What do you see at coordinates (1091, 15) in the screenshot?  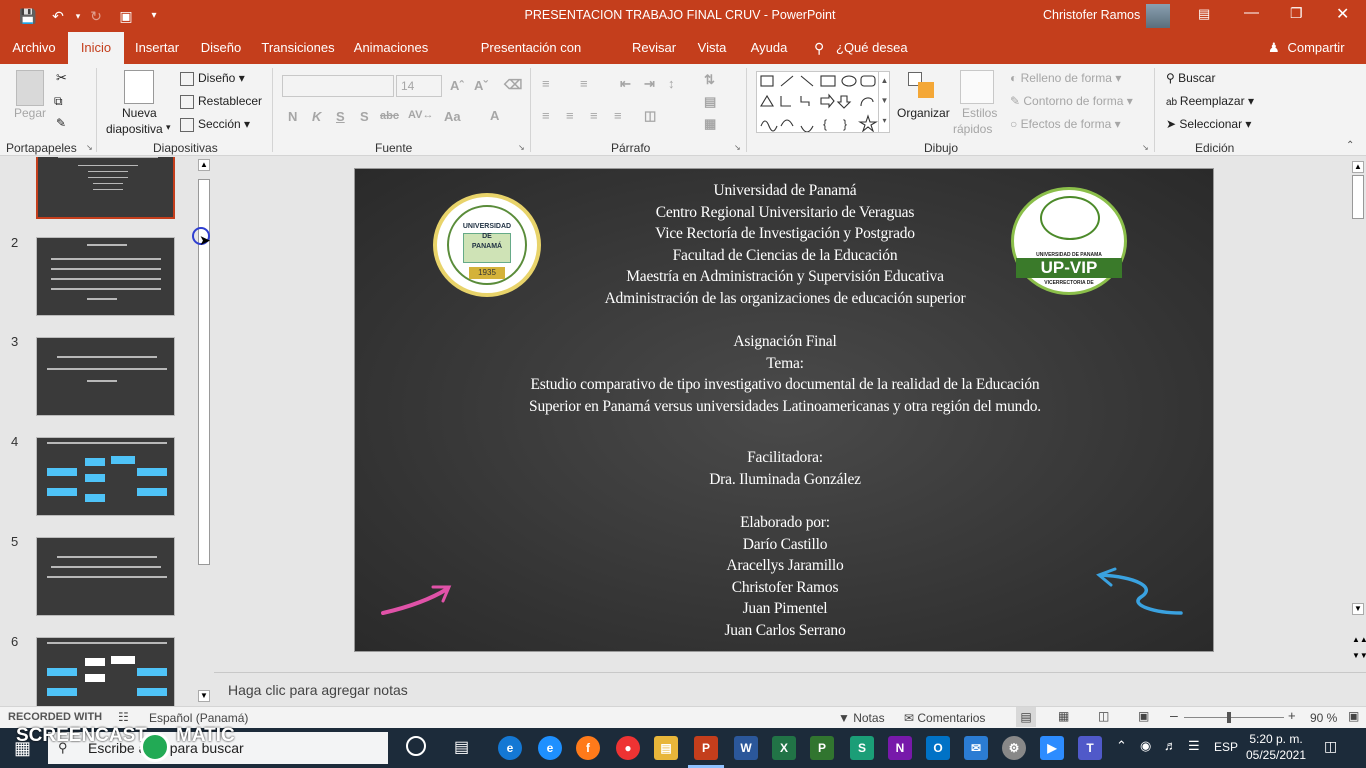 I see `user-name: Christofer Ramos` at bounding box center [1091, 15].